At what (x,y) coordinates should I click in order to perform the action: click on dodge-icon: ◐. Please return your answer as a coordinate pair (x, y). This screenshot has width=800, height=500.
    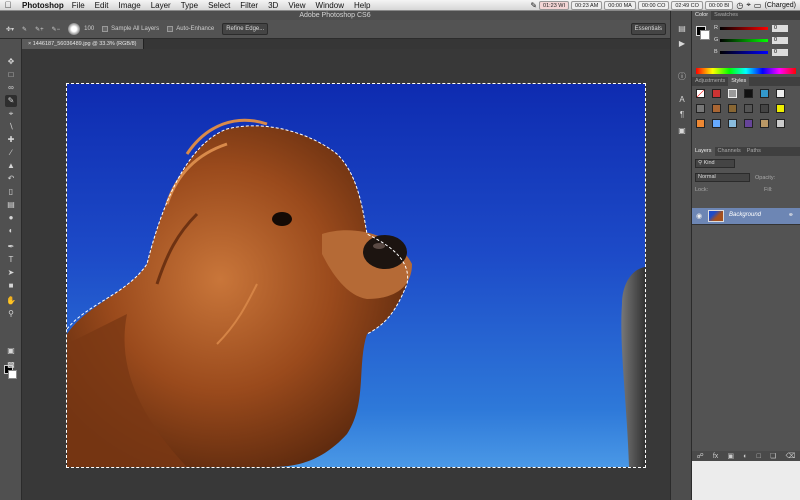
    Looking at the image, I should click on (11, 231).